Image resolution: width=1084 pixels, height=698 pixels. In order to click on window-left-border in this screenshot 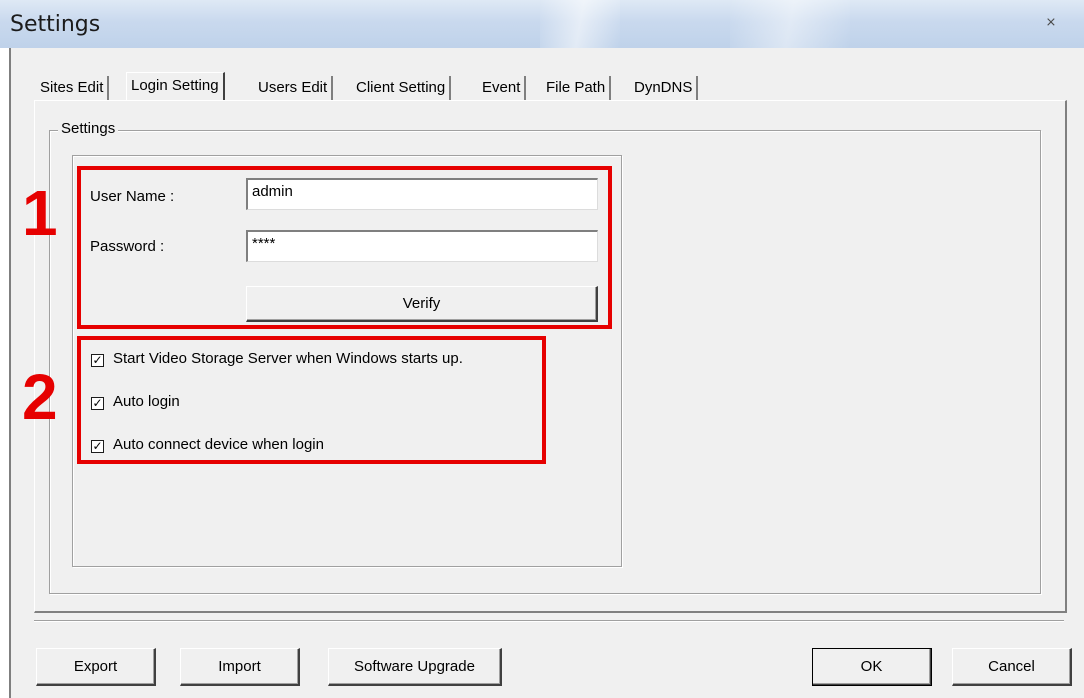, I will do `click(10, 373)`.